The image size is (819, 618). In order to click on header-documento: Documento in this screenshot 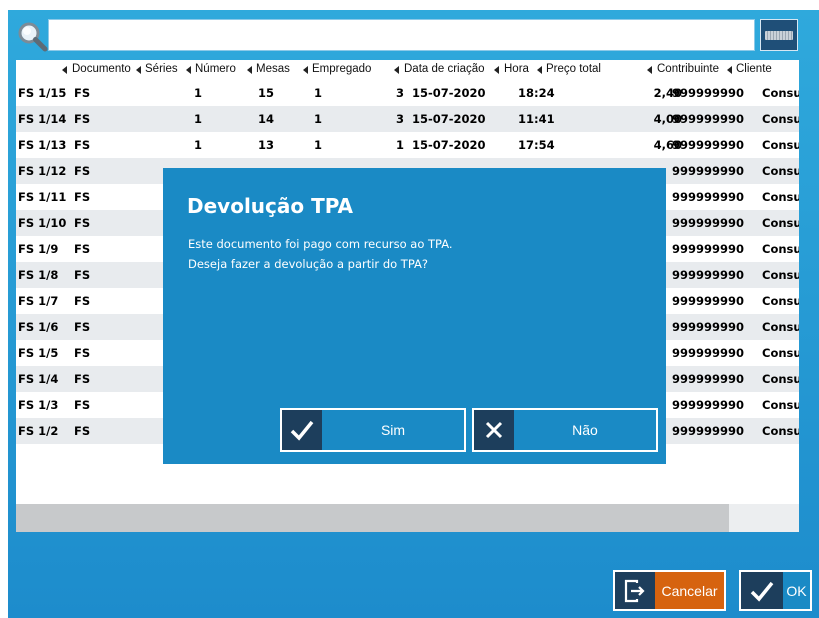, I will do `click(101, 69)`.